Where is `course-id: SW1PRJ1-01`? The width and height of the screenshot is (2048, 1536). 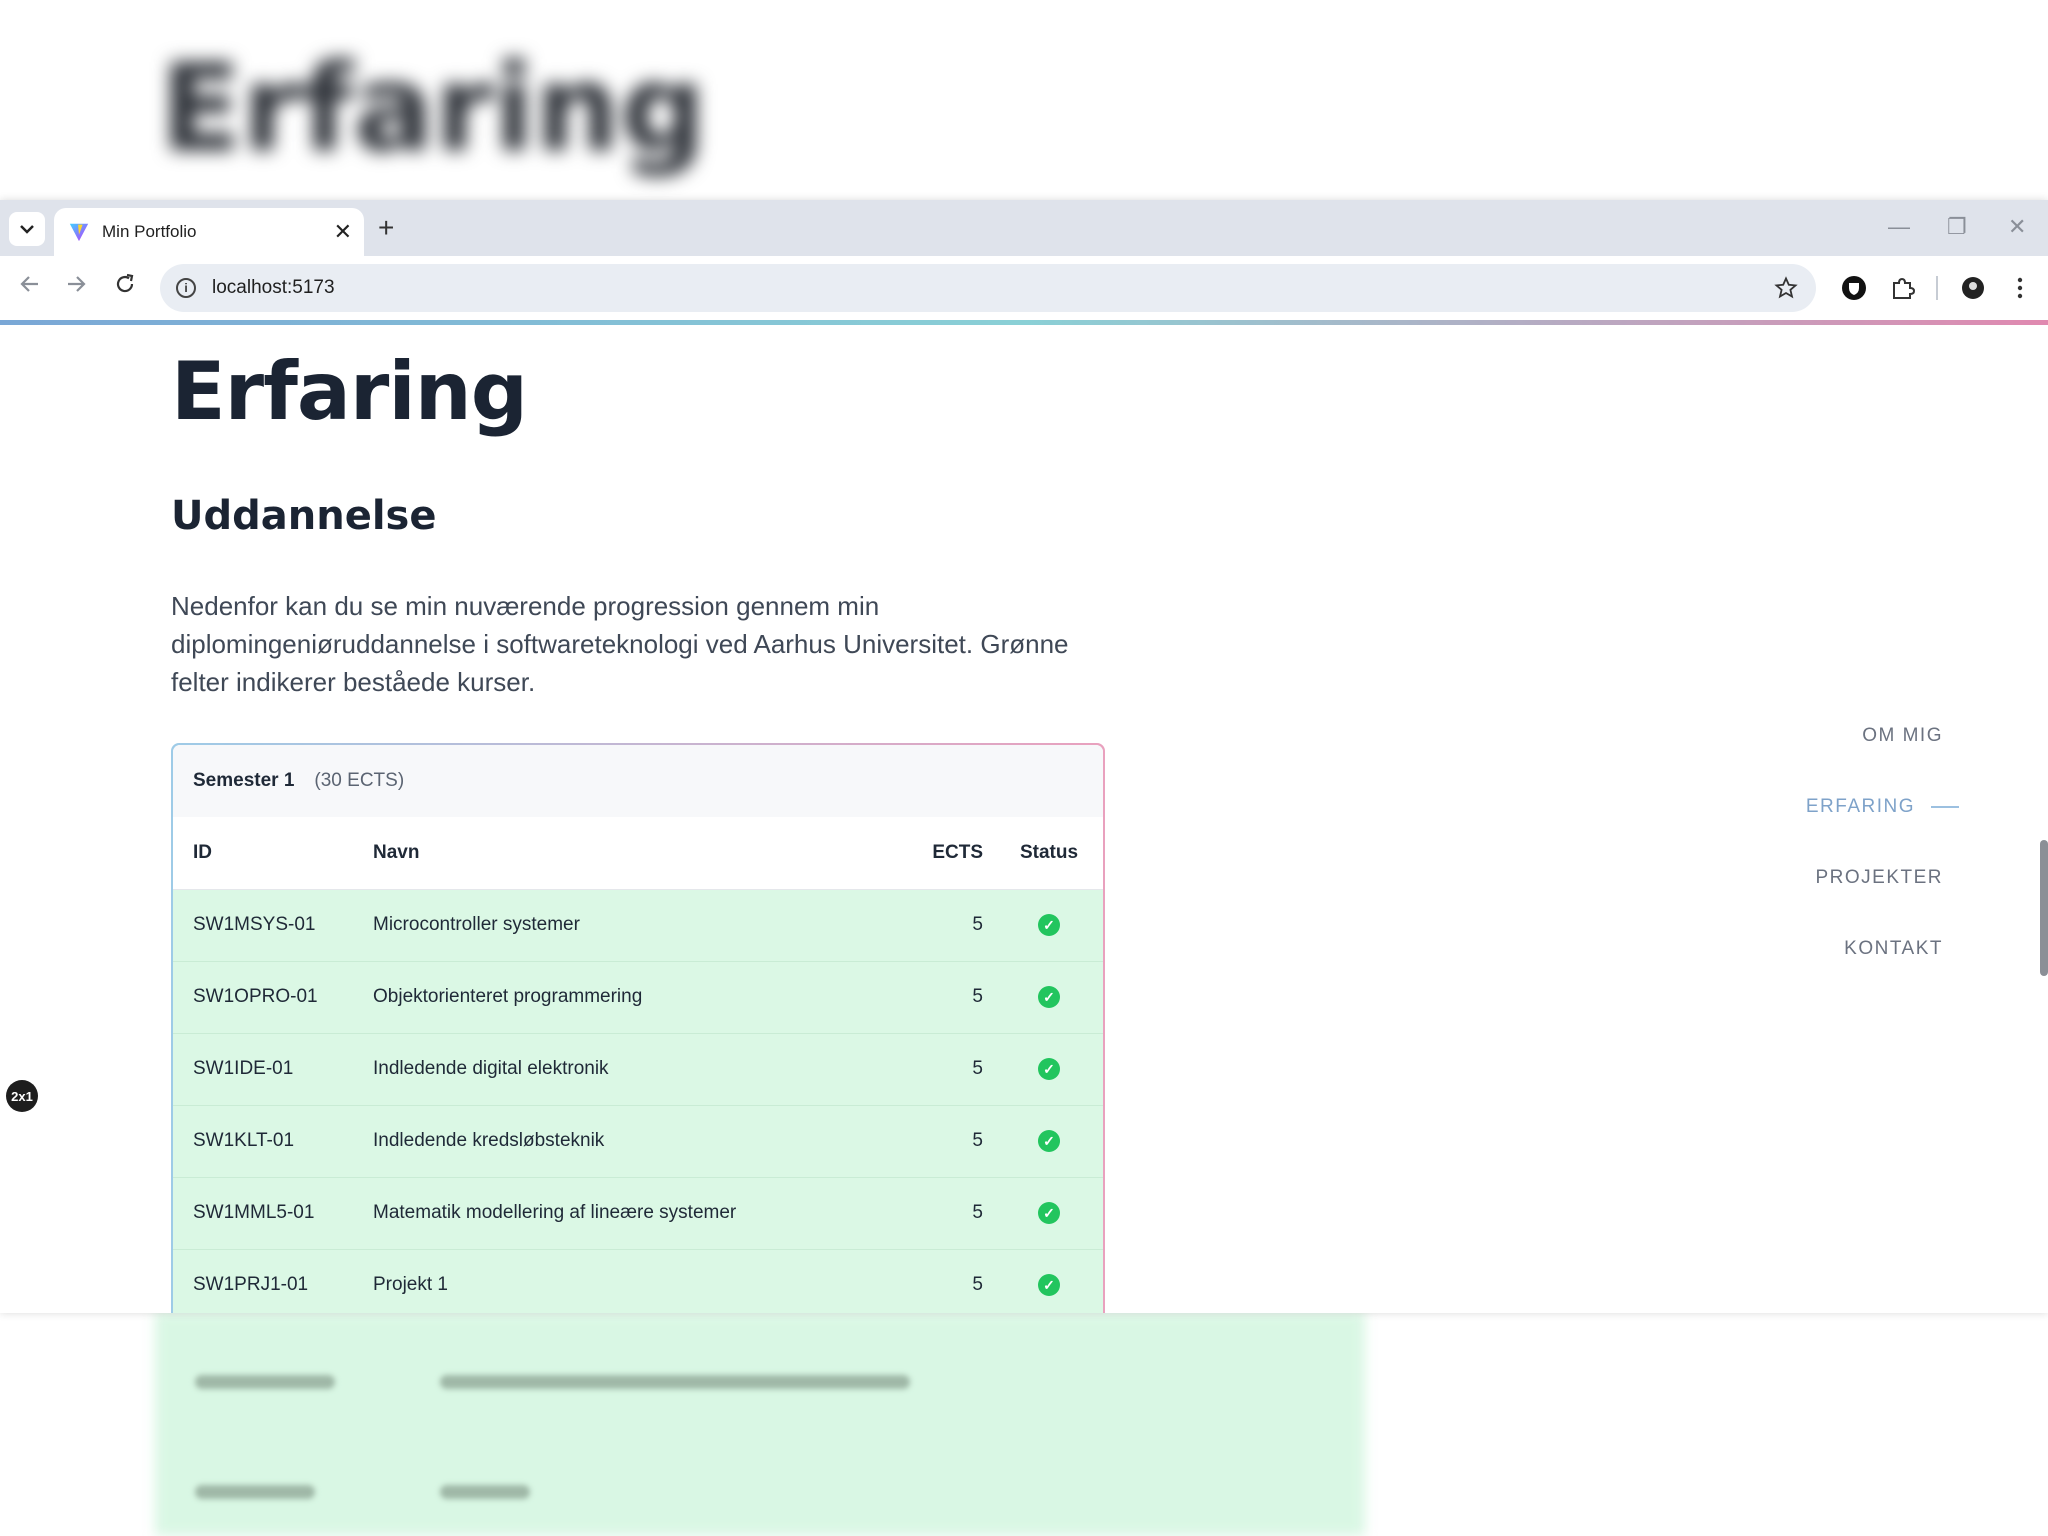
course-id: SW1PRJ1-01 is located at coordinates (273, 1281).